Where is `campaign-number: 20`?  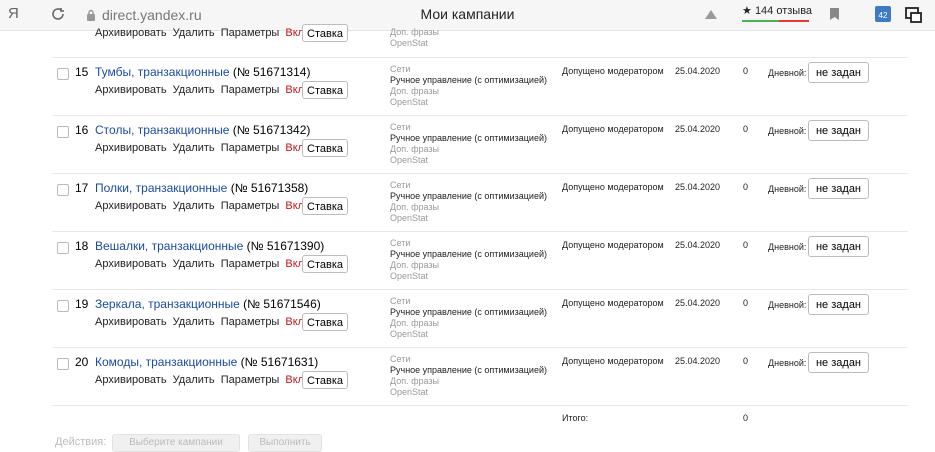
campaign-number: 20 is located at coordinates (82, 362).